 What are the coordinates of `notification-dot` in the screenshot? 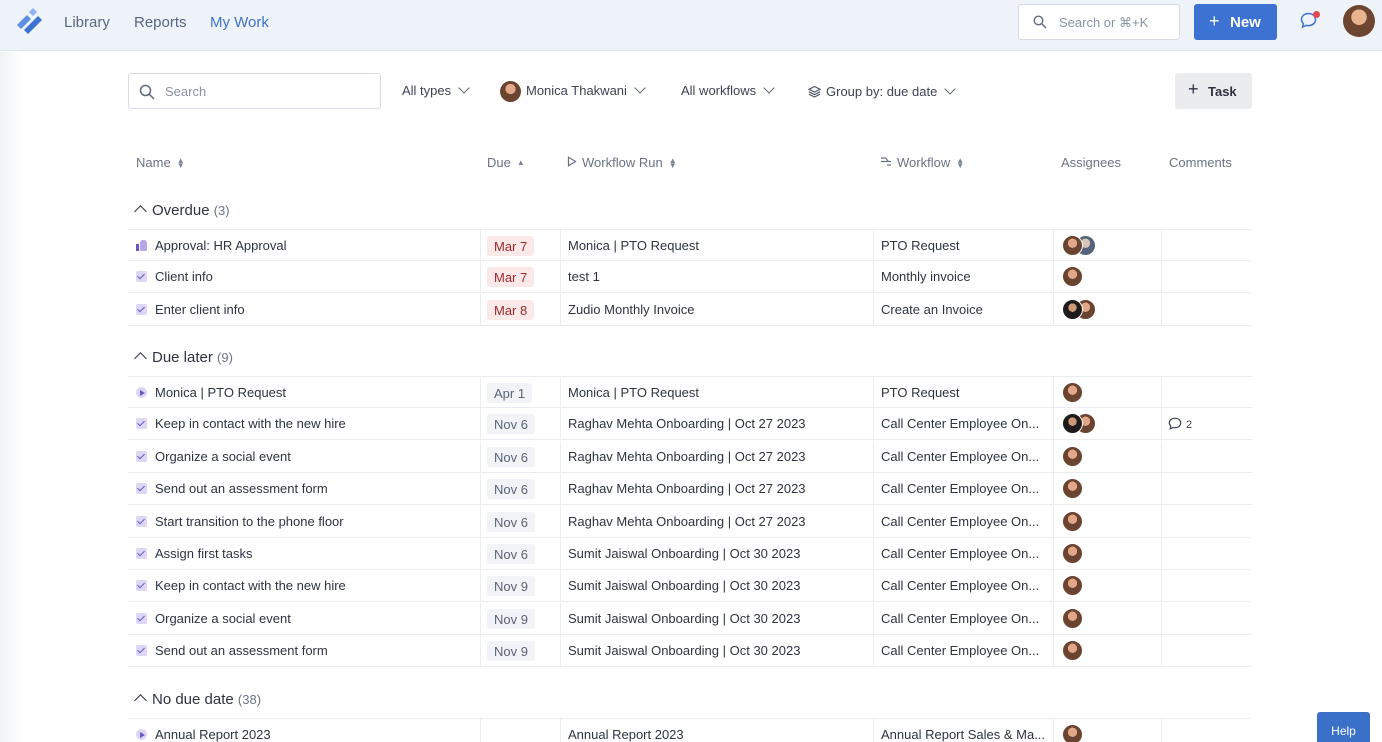 It's located at (1316, 14).